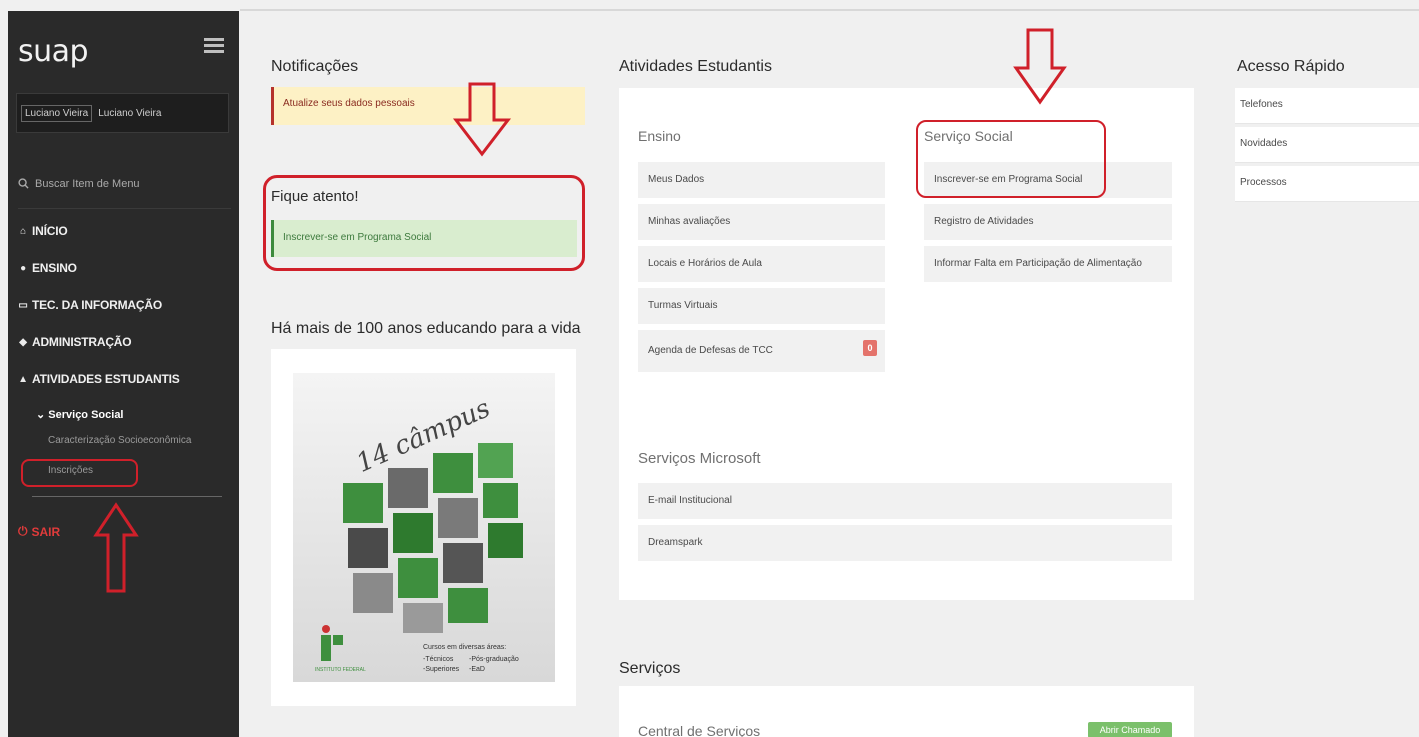  Describe the element at coordinates (426, 328) in the screenshot. I see `banner-title: Há mais de 100 anos educando para a vida` at that location.